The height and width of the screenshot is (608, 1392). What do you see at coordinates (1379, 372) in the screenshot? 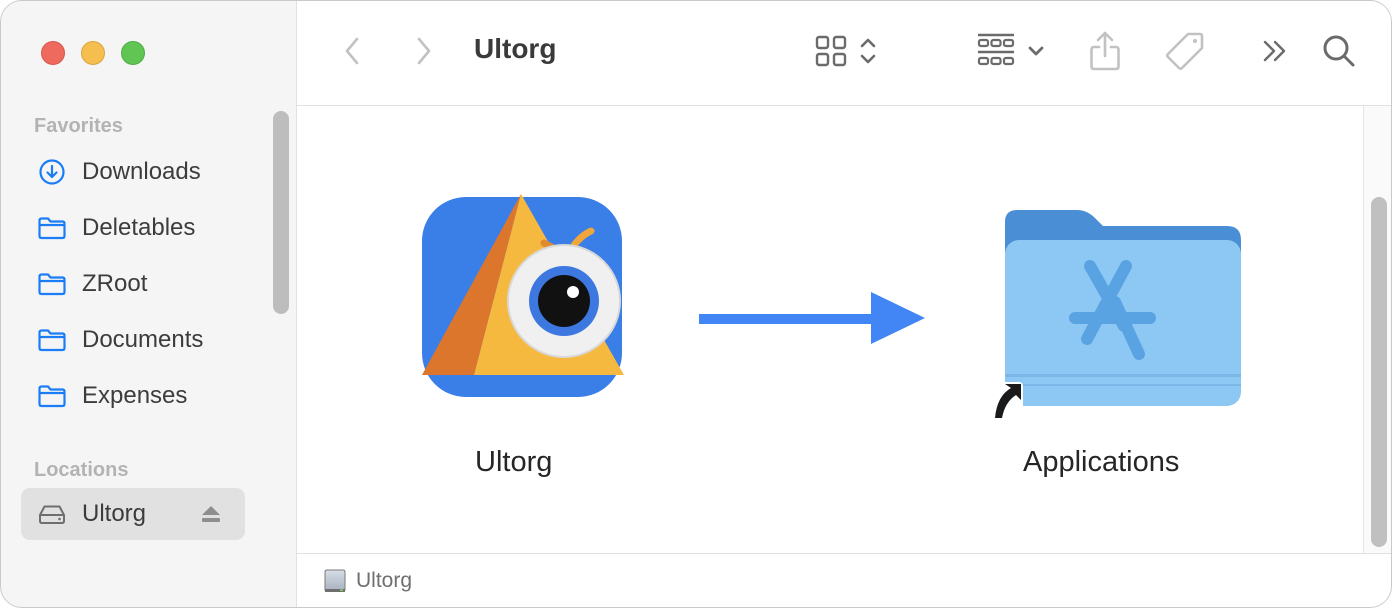
I see `content-scrollbar-thumb` at bounding box center [1379, 372].